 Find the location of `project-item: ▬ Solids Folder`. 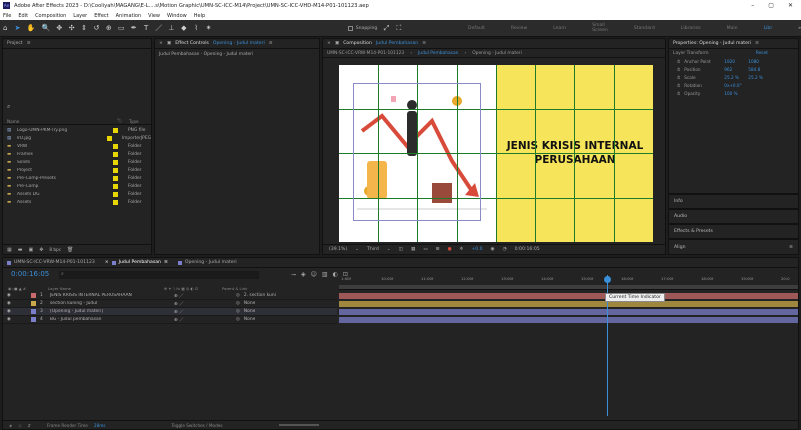

project-item: ▬ Solids Folder is located at coordinates (77, 162).